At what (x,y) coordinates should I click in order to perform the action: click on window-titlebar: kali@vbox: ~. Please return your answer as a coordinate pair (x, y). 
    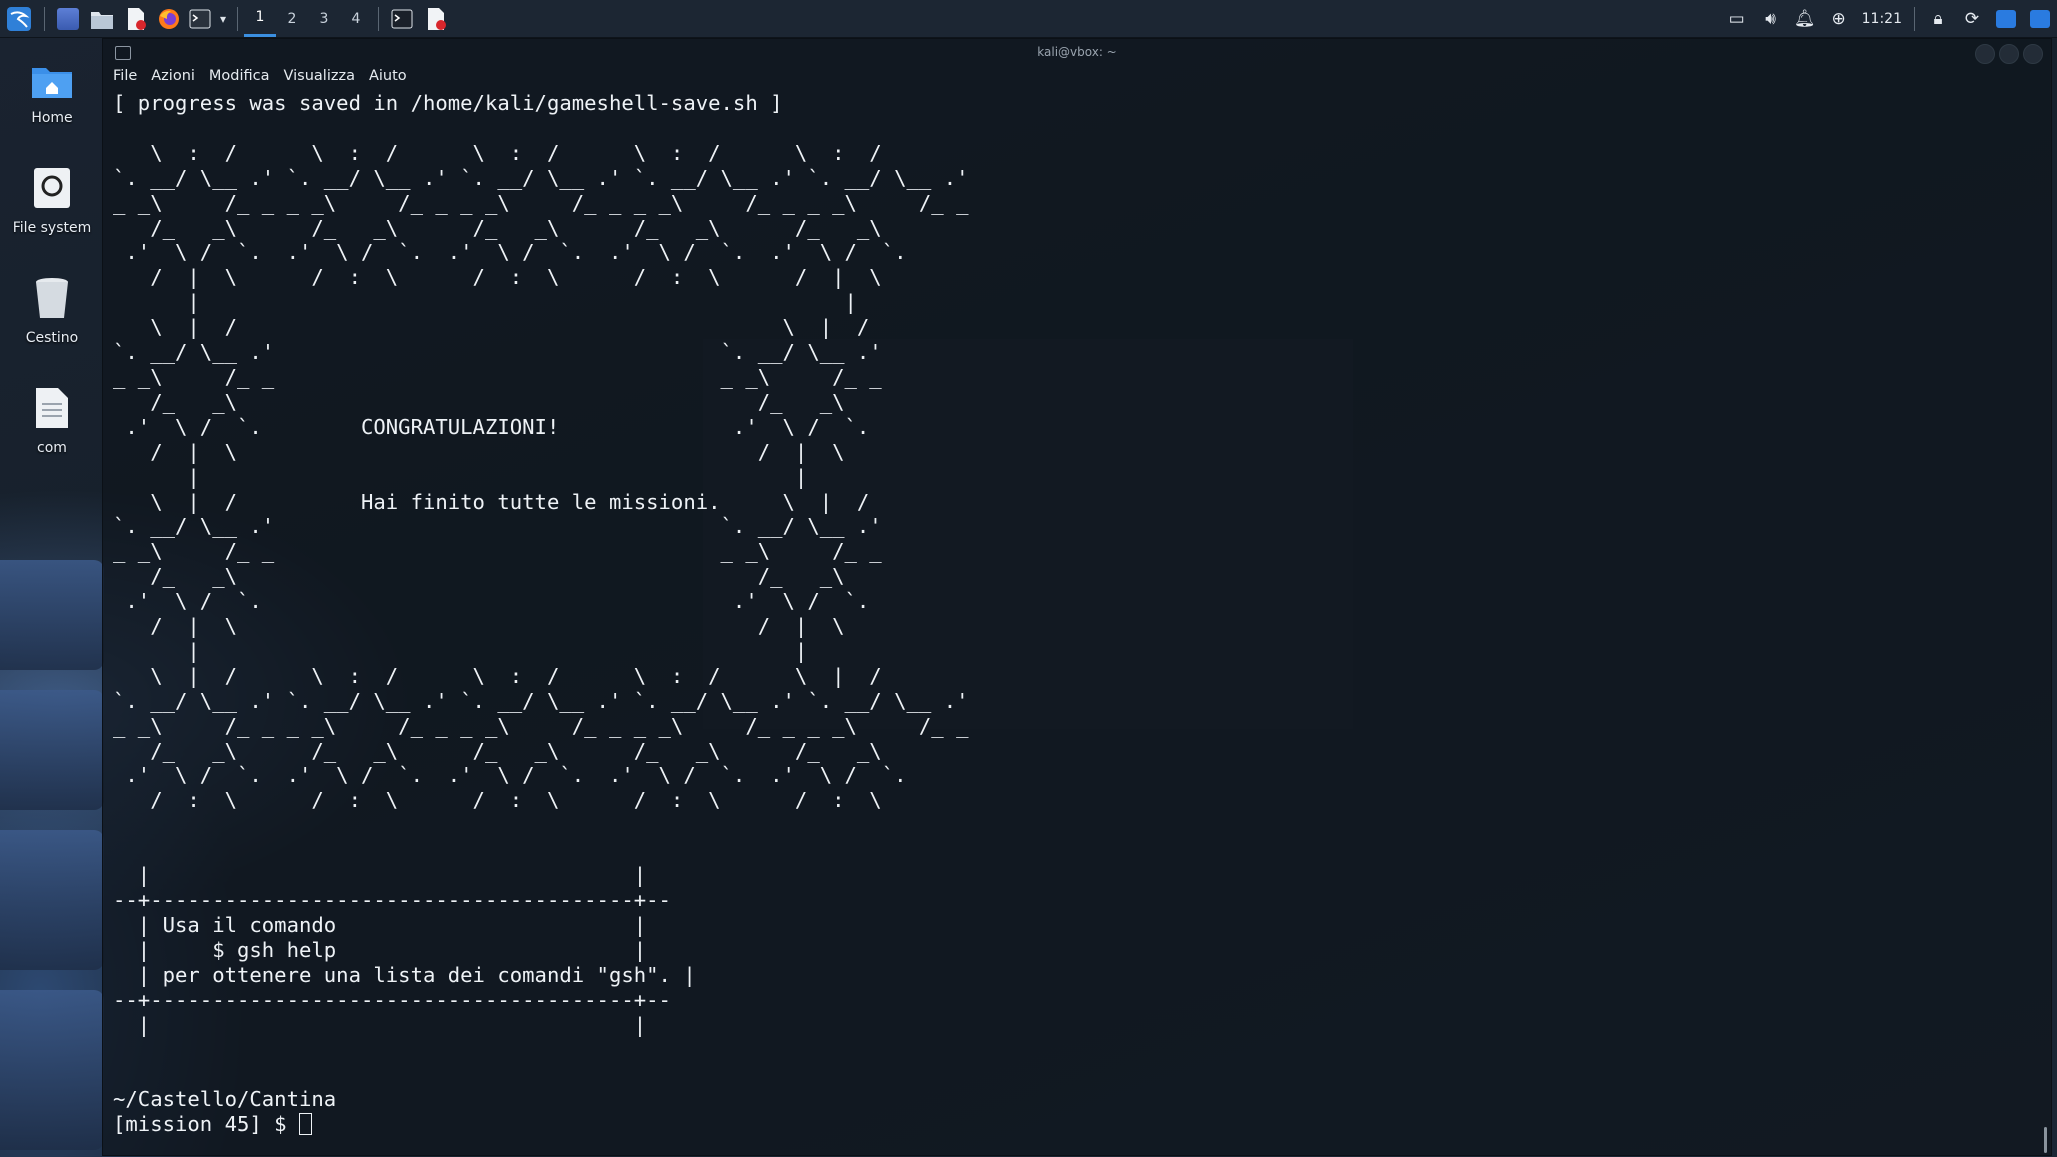
    Looking at the image, I should click on (1077, 53).